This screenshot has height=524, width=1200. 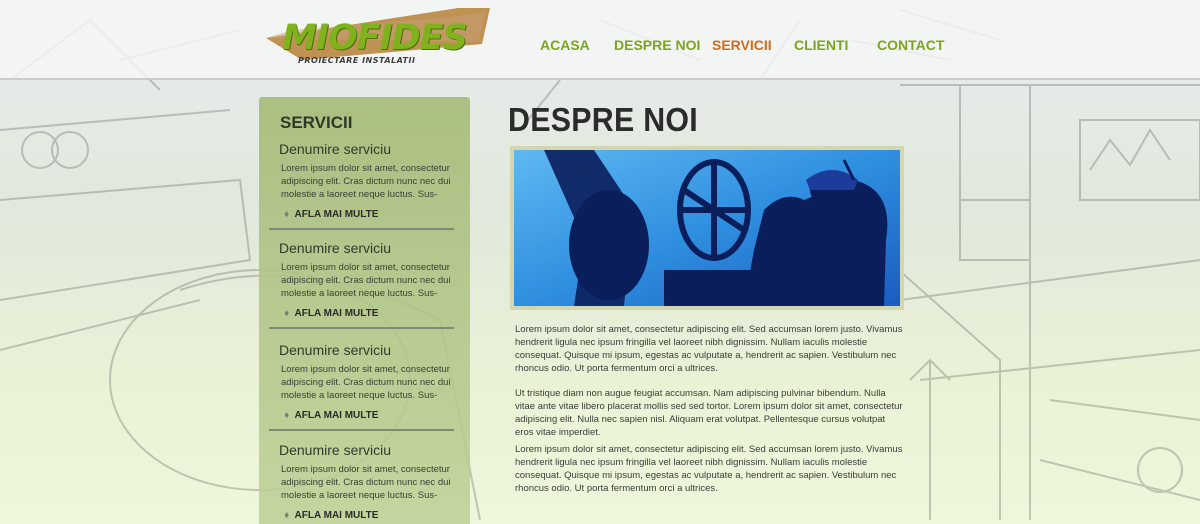 What do you see at coordinates (910, 45) in the screenshot?
I see `nav-item-contact: CONTACT` at bounding box center [910, 45].